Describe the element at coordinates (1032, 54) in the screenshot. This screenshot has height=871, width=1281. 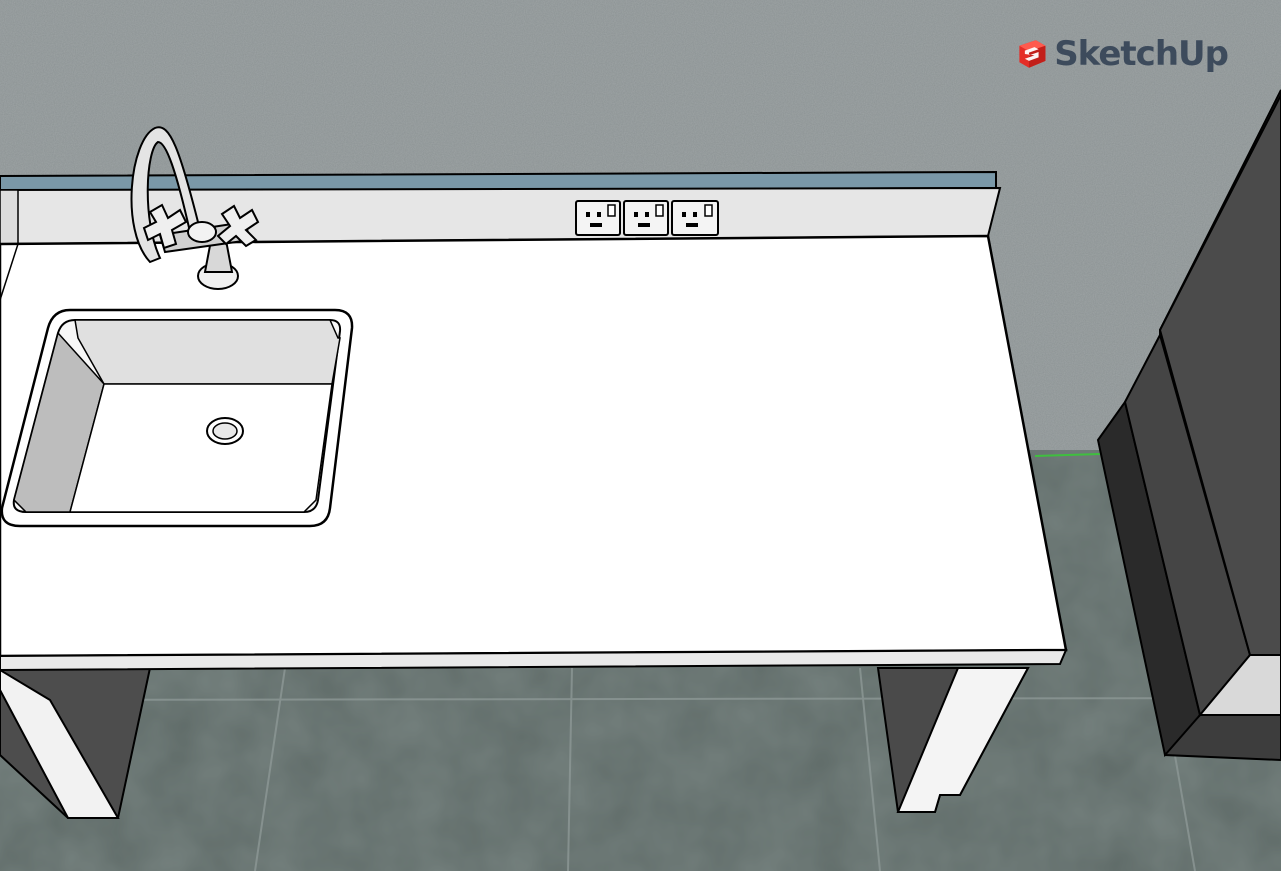
I see `sketchup-logo-icon` at that location.